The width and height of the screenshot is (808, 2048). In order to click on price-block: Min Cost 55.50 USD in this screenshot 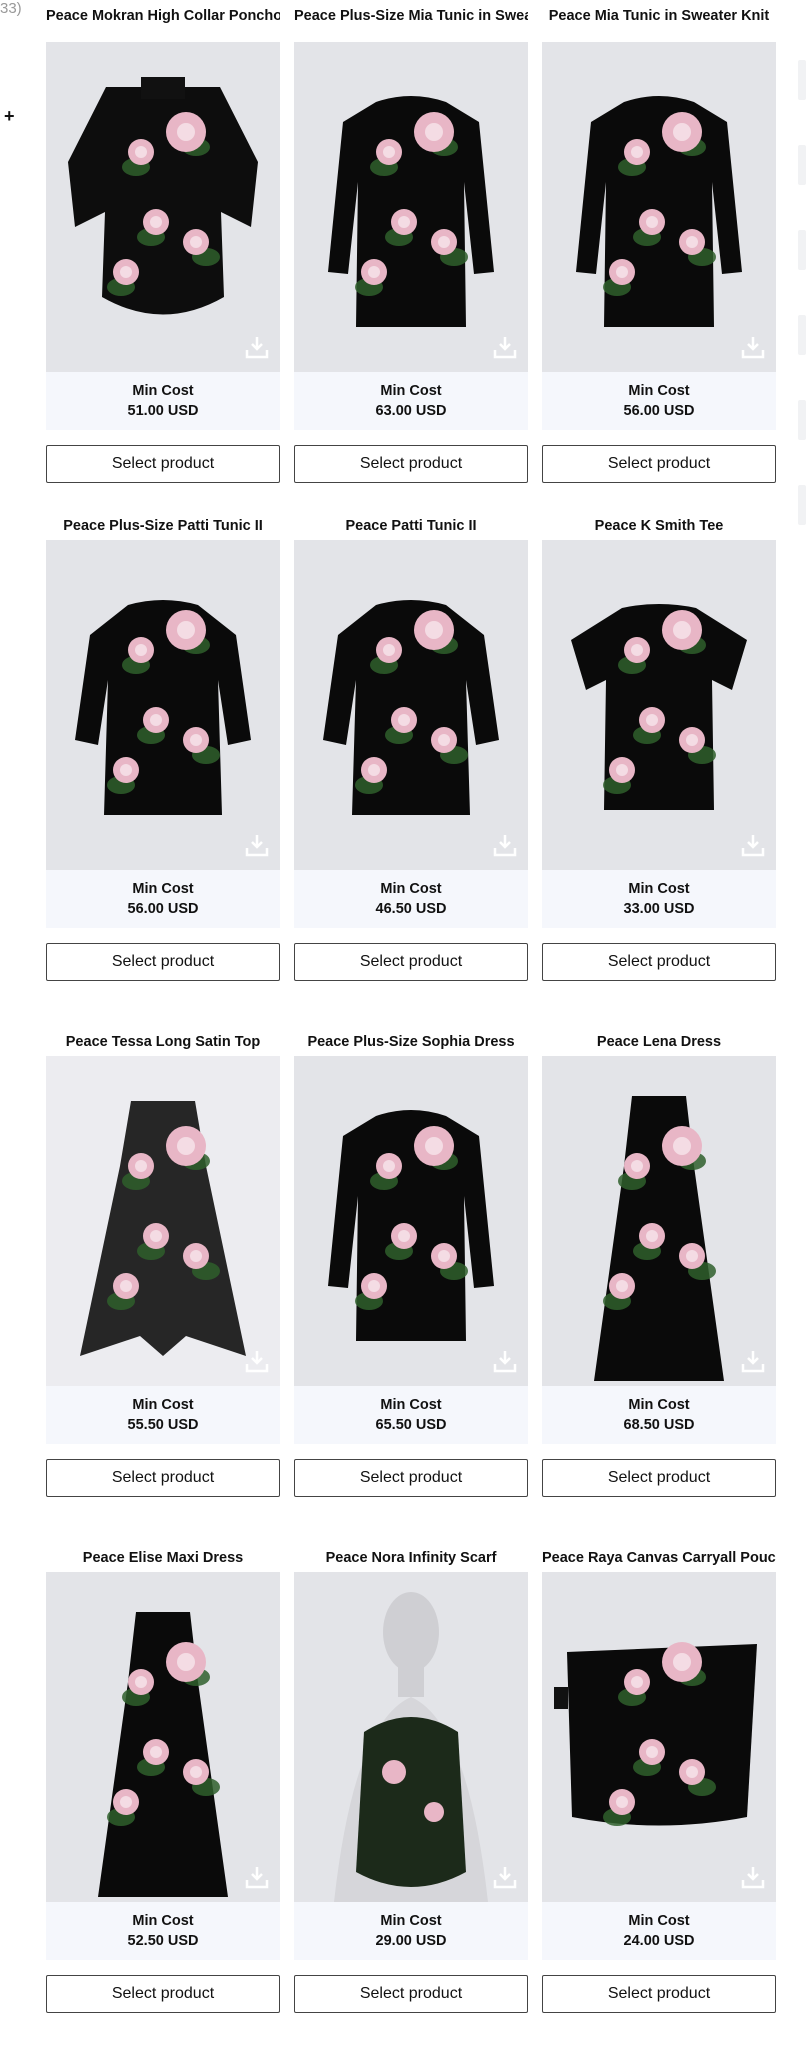, I will do `click(163, 1415)`.